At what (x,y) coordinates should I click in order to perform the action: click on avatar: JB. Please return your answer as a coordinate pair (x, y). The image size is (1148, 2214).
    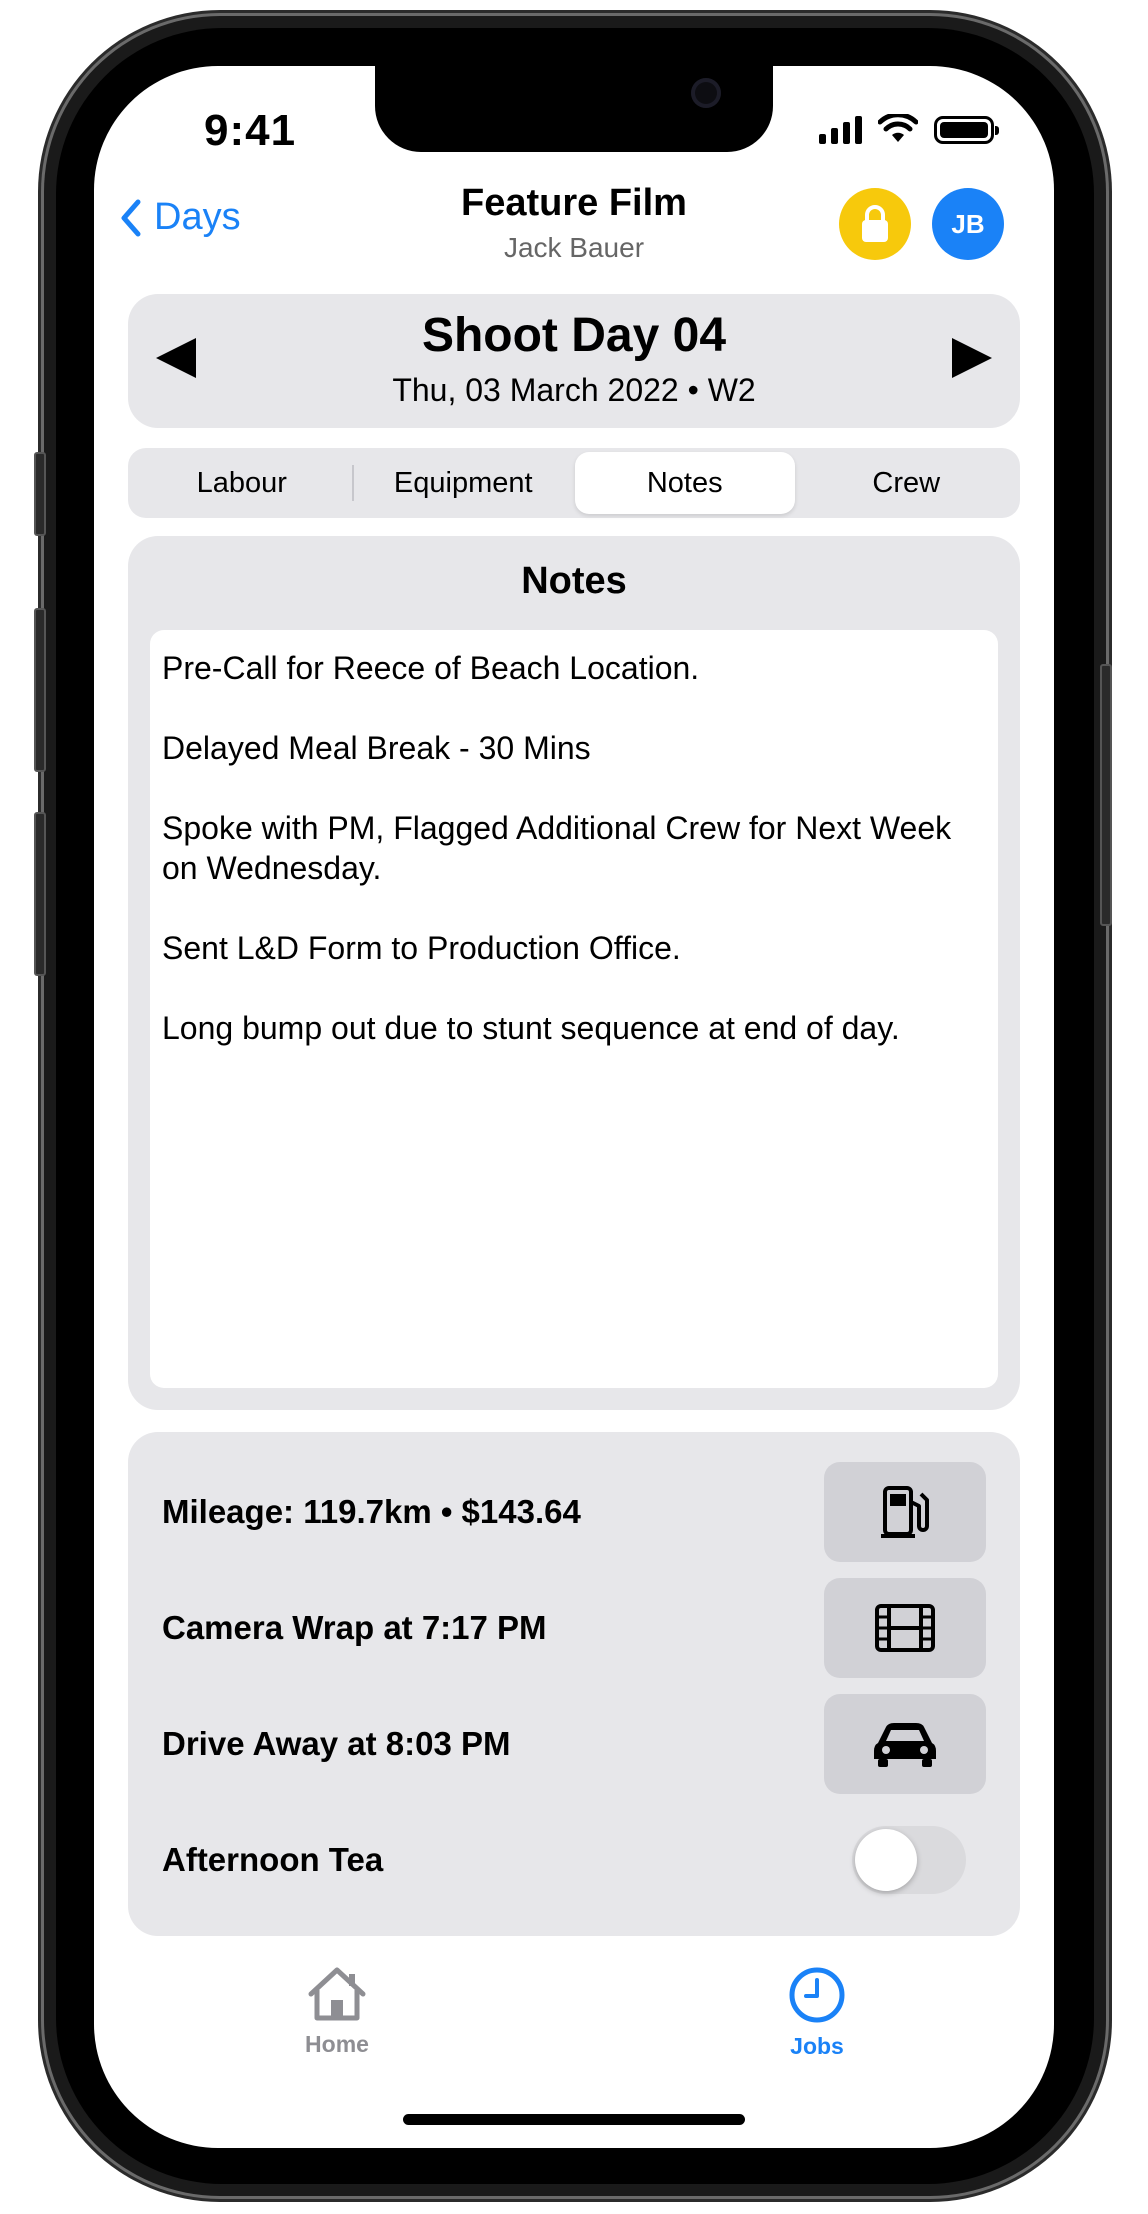
    Looking at the image, I should click on (968, 224).